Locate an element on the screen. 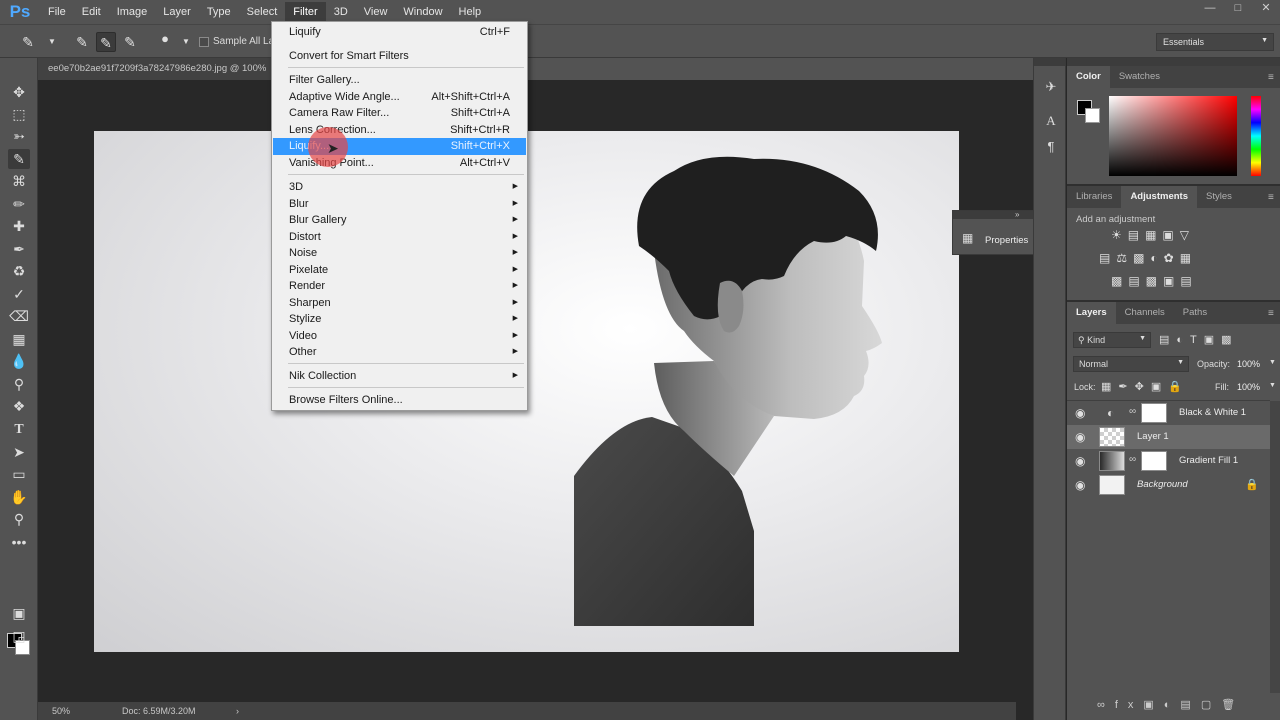  subtract-from-selection-icon: ✎ is located at coordinates (130, 42).